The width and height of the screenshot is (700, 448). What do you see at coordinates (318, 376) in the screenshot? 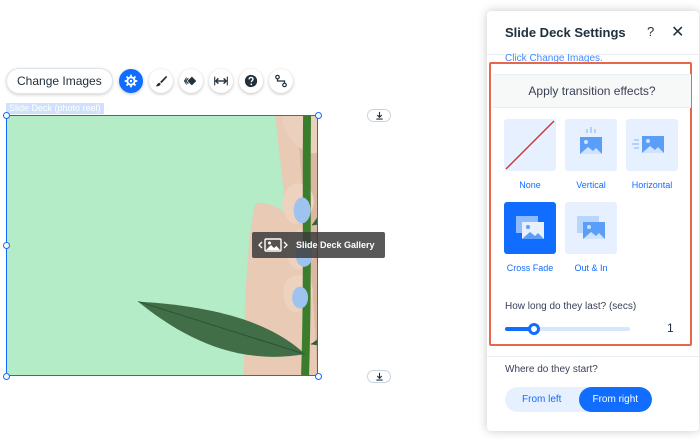
I see `resize-handle-bottom` at bounding box center [318, 376].